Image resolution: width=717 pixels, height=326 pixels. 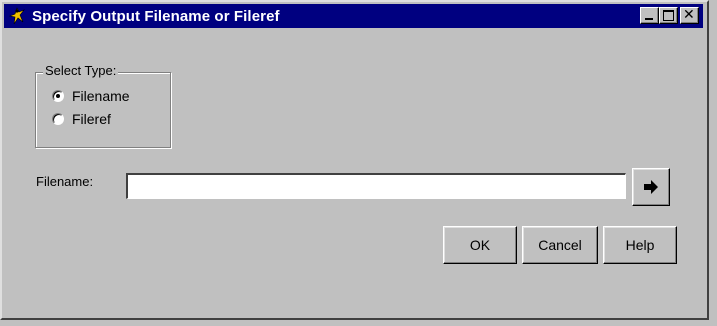 What do you see at coordinates (649, 15) in the screenshot?
I see `minimize-button` at bounding box center [649, 15].